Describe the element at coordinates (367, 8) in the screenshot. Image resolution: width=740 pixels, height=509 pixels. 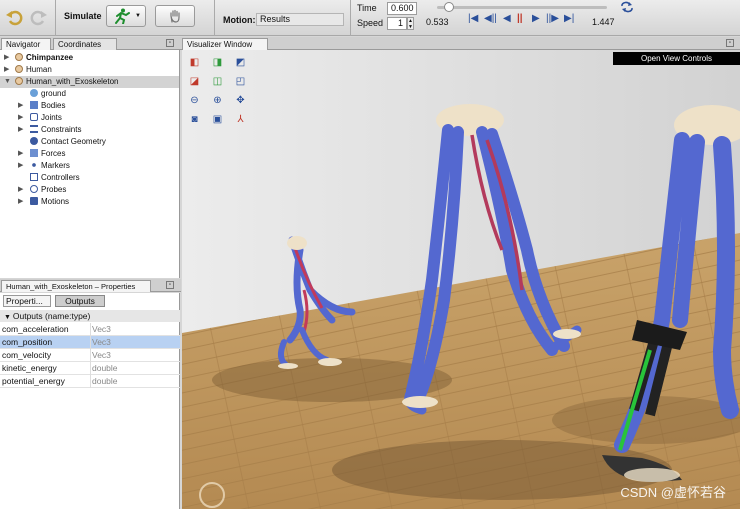
I see `time-label: Time` at that location.